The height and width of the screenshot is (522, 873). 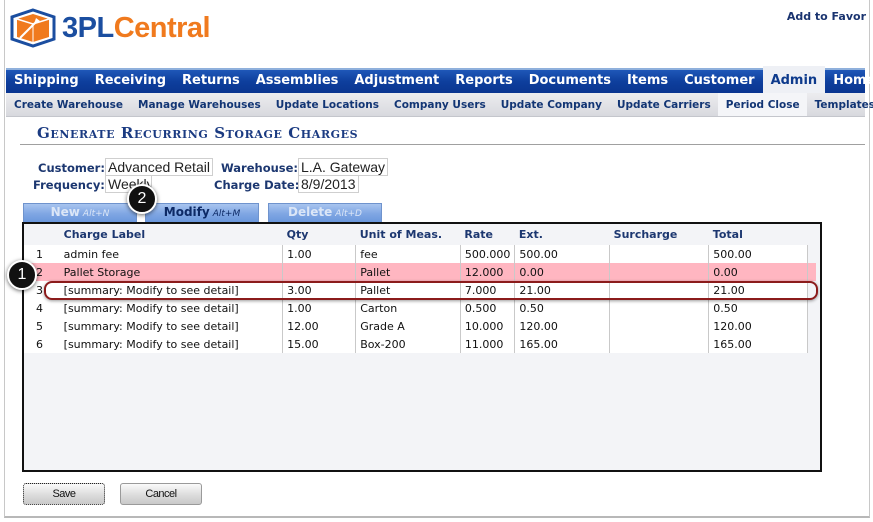 I want to click on delete-button: Delete Alt+D, so click(x=325, y=212).